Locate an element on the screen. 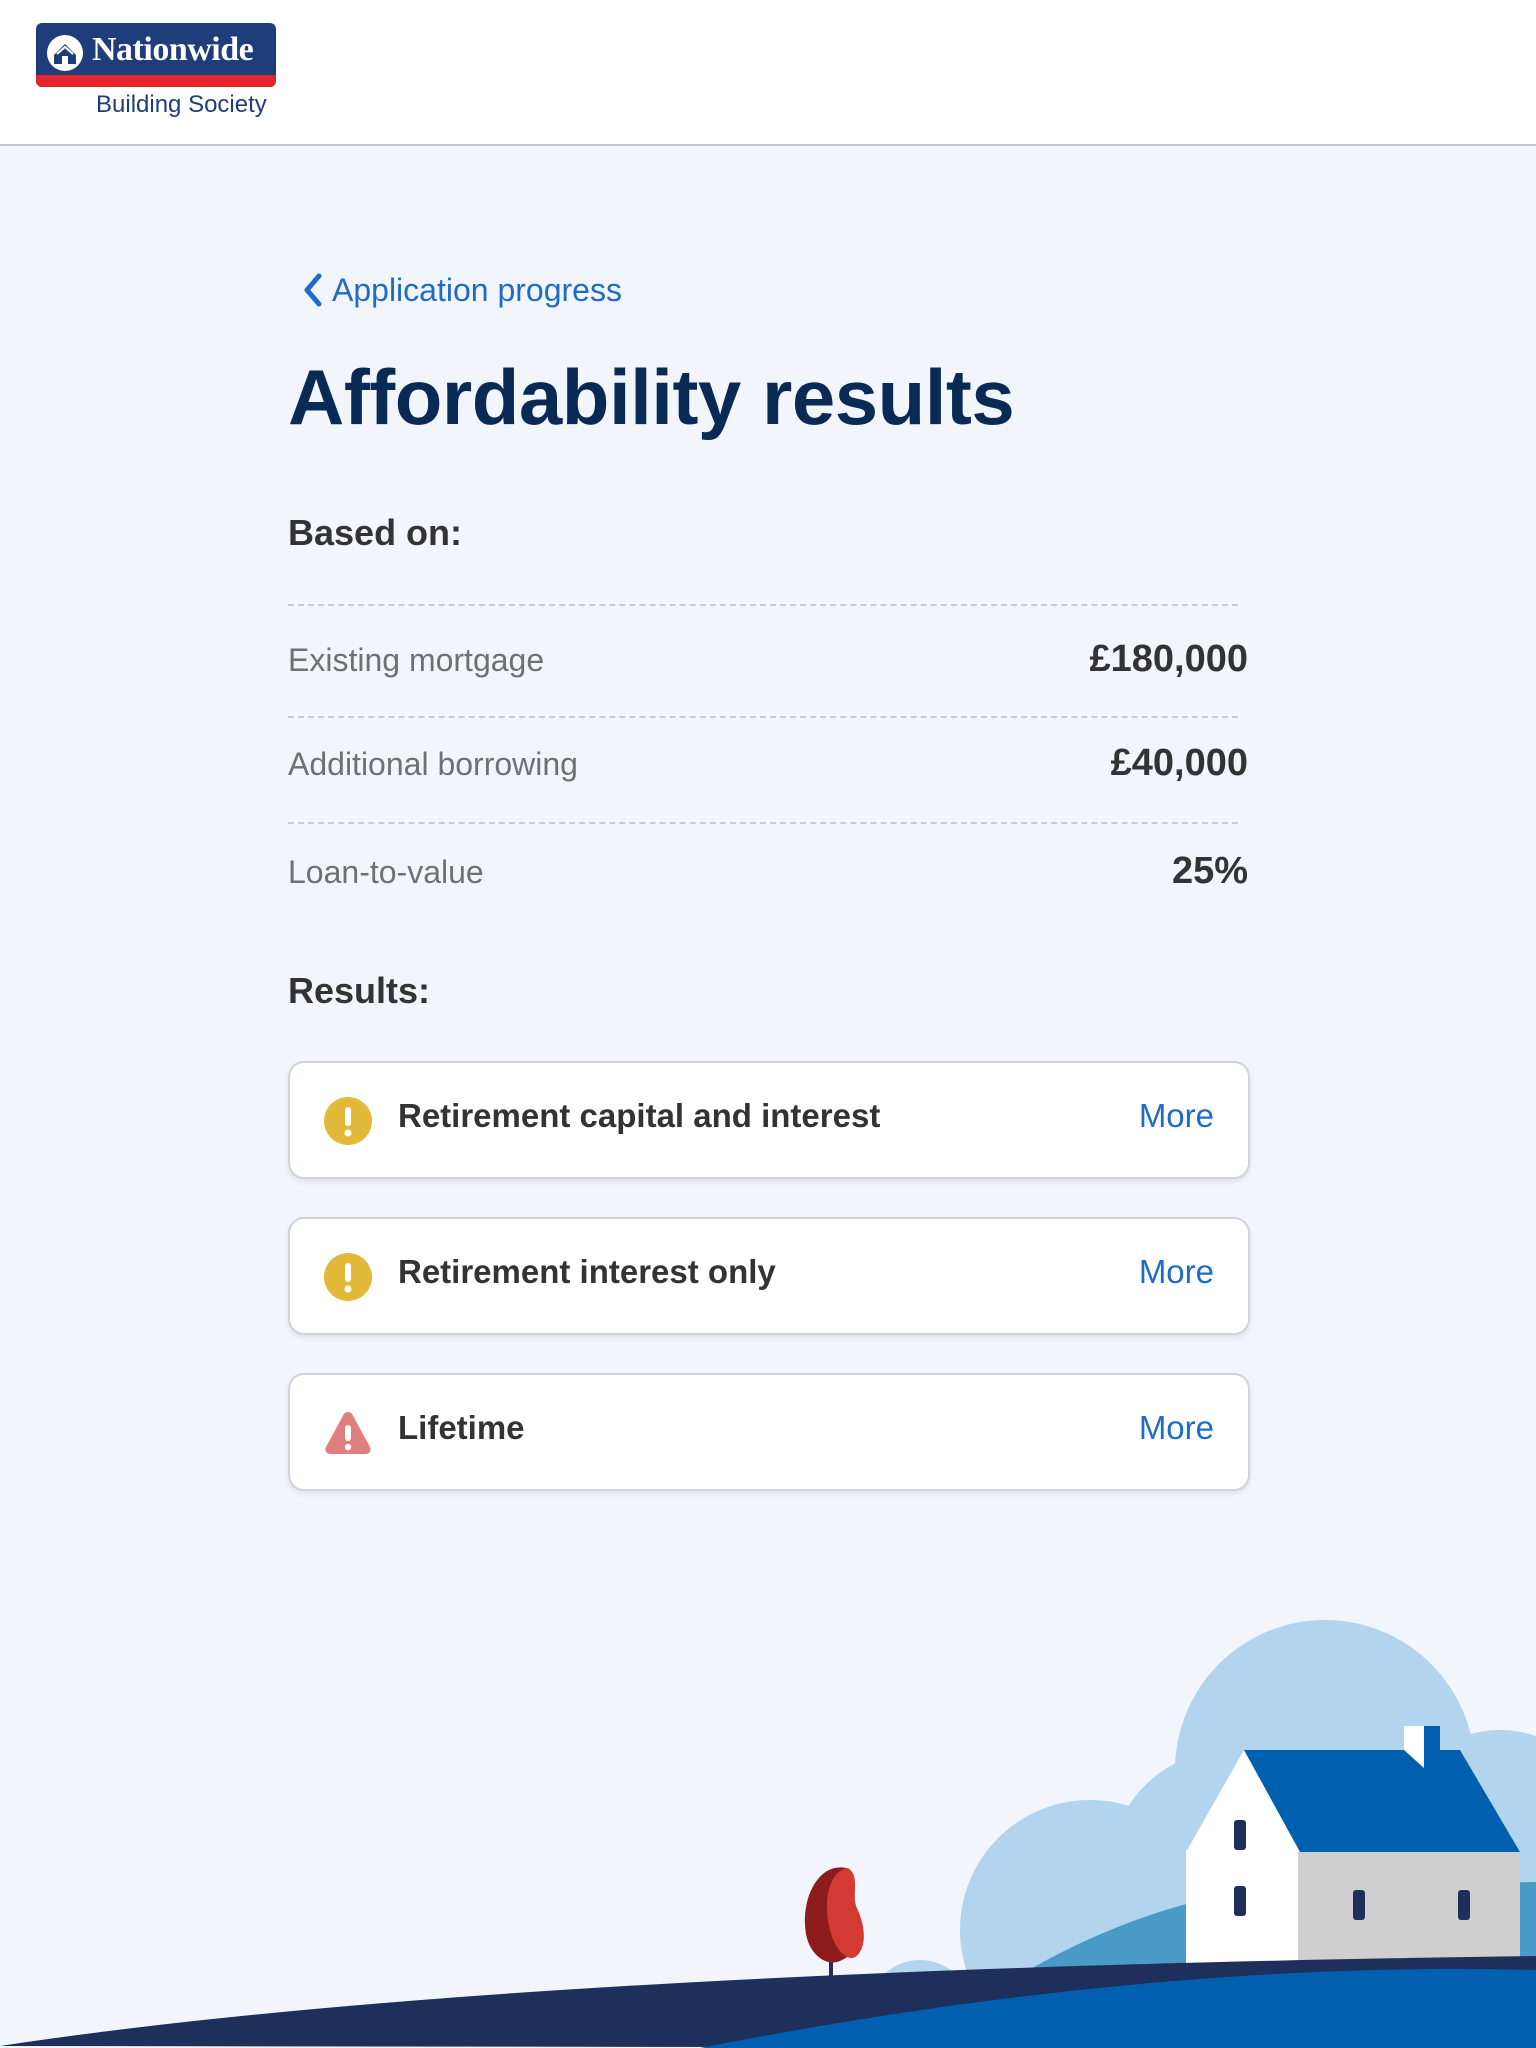 Image resolution: width=1536 pixels, height=2048 pixels. logo-badge: Nationwide is located at coordinates (156, 55).